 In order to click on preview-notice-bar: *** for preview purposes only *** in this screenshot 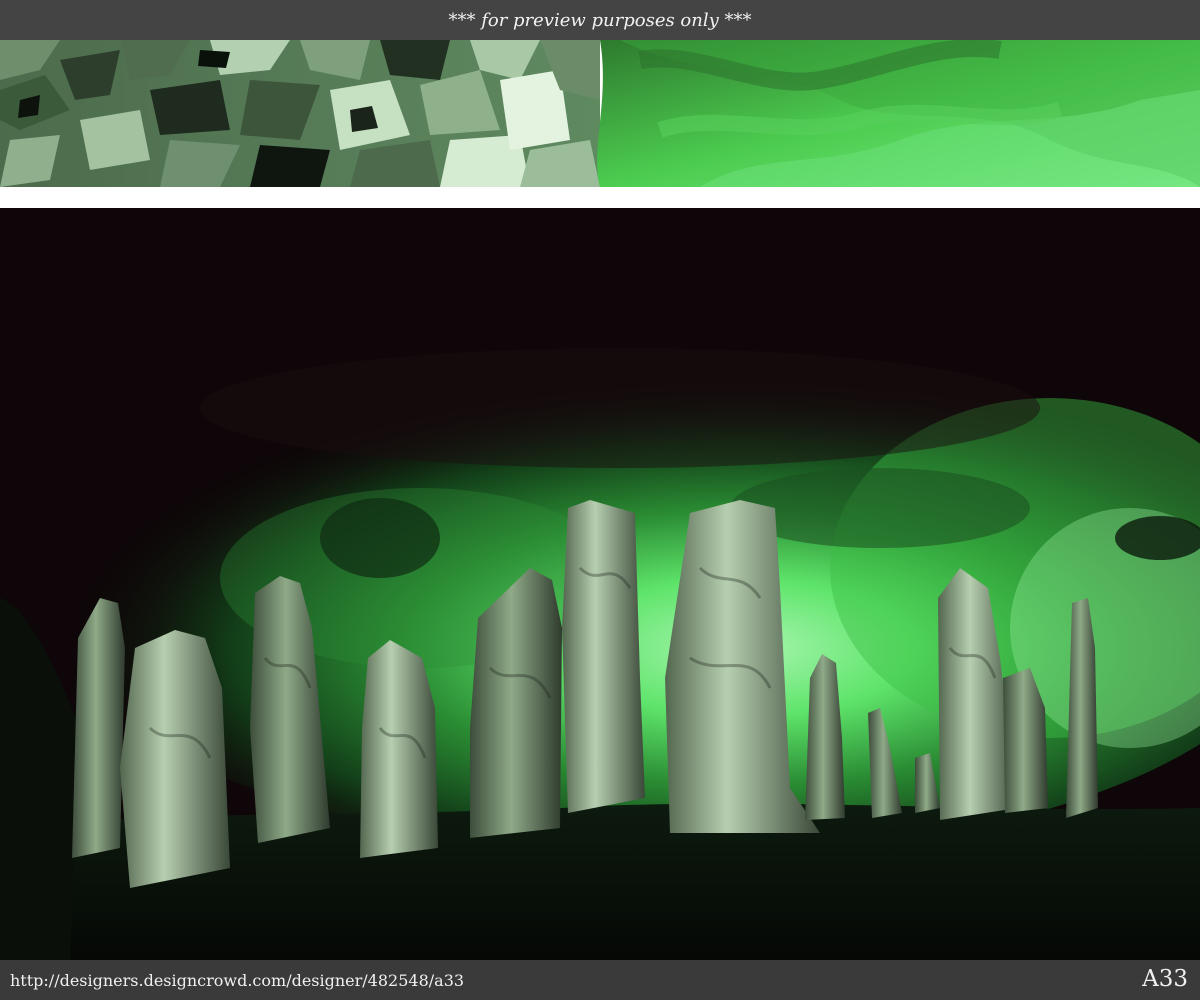, I will do `click(600, 20)`.